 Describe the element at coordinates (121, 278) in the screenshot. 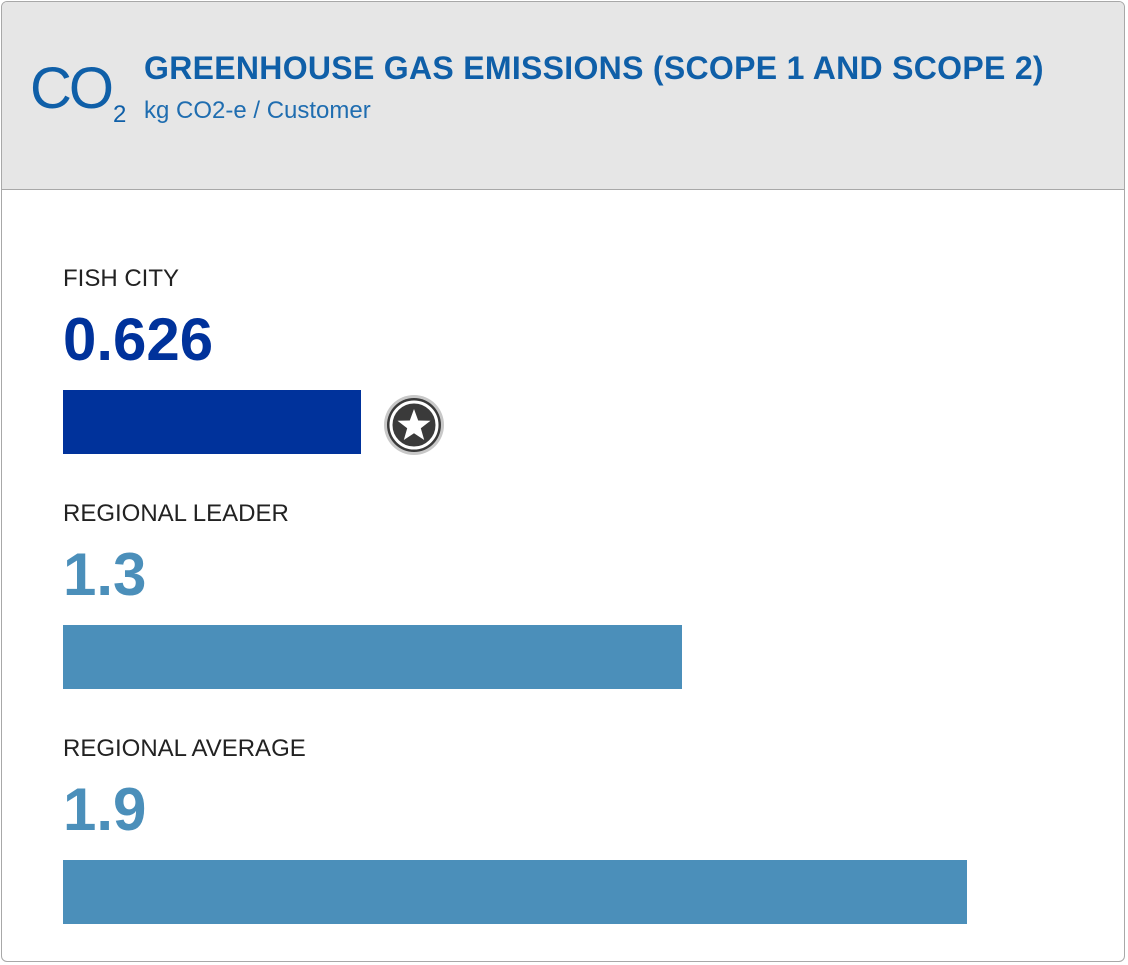

I see `category-label-fish-city: FISH CITY` at that location.